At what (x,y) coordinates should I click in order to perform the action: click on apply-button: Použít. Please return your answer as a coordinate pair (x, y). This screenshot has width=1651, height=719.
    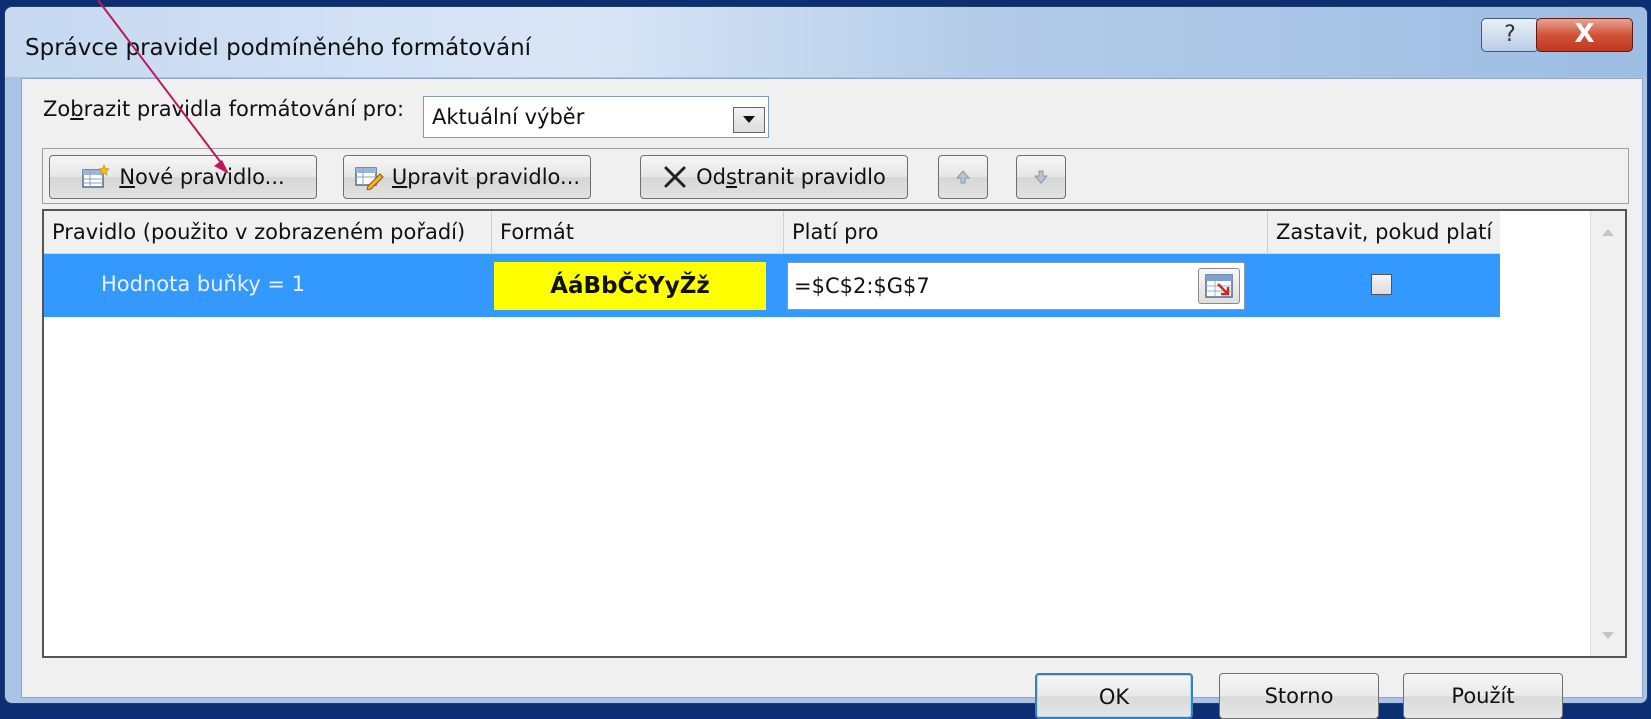
    Looking at the image, I should click on (1483, 696).